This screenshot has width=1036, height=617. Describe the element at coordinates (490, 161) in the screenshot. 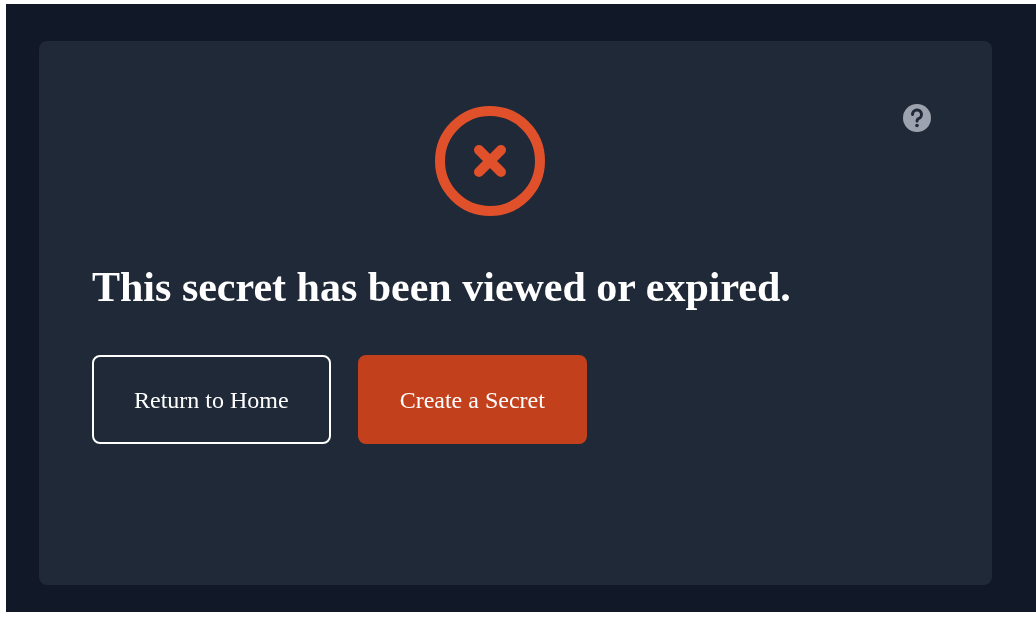

I see `error-icon` at that location.